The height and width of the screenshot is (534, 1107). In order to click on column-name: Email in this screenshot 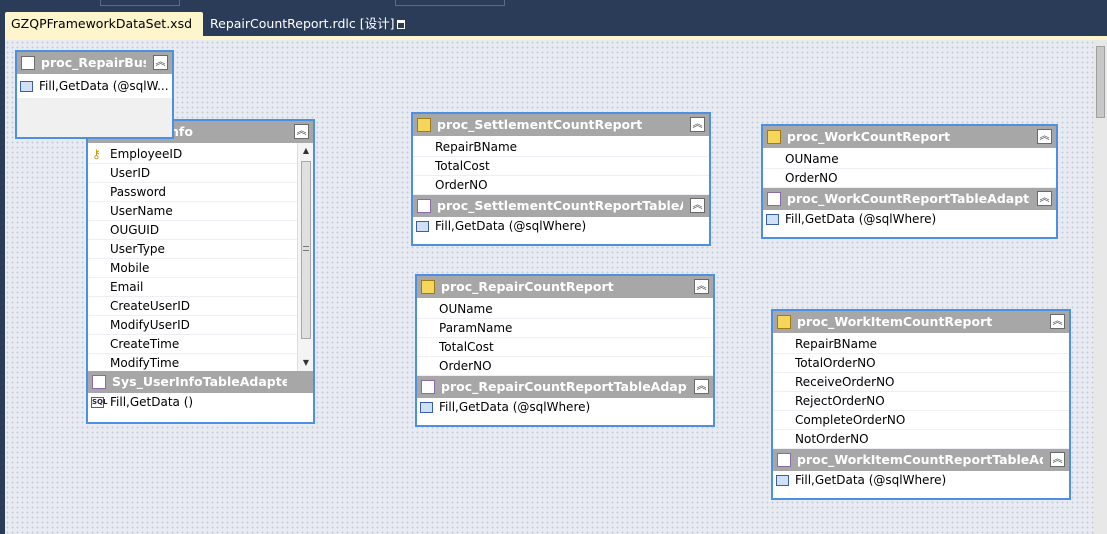, I will do `click(127, 287)`.